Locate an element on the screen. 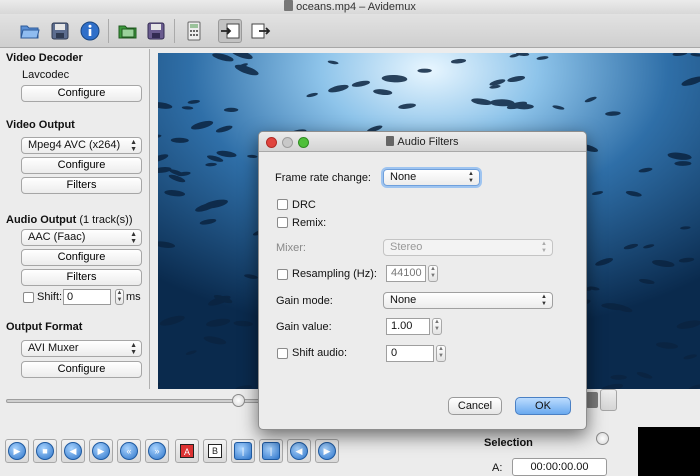  volume-slider-thumb is located at coordinates (602, 438).